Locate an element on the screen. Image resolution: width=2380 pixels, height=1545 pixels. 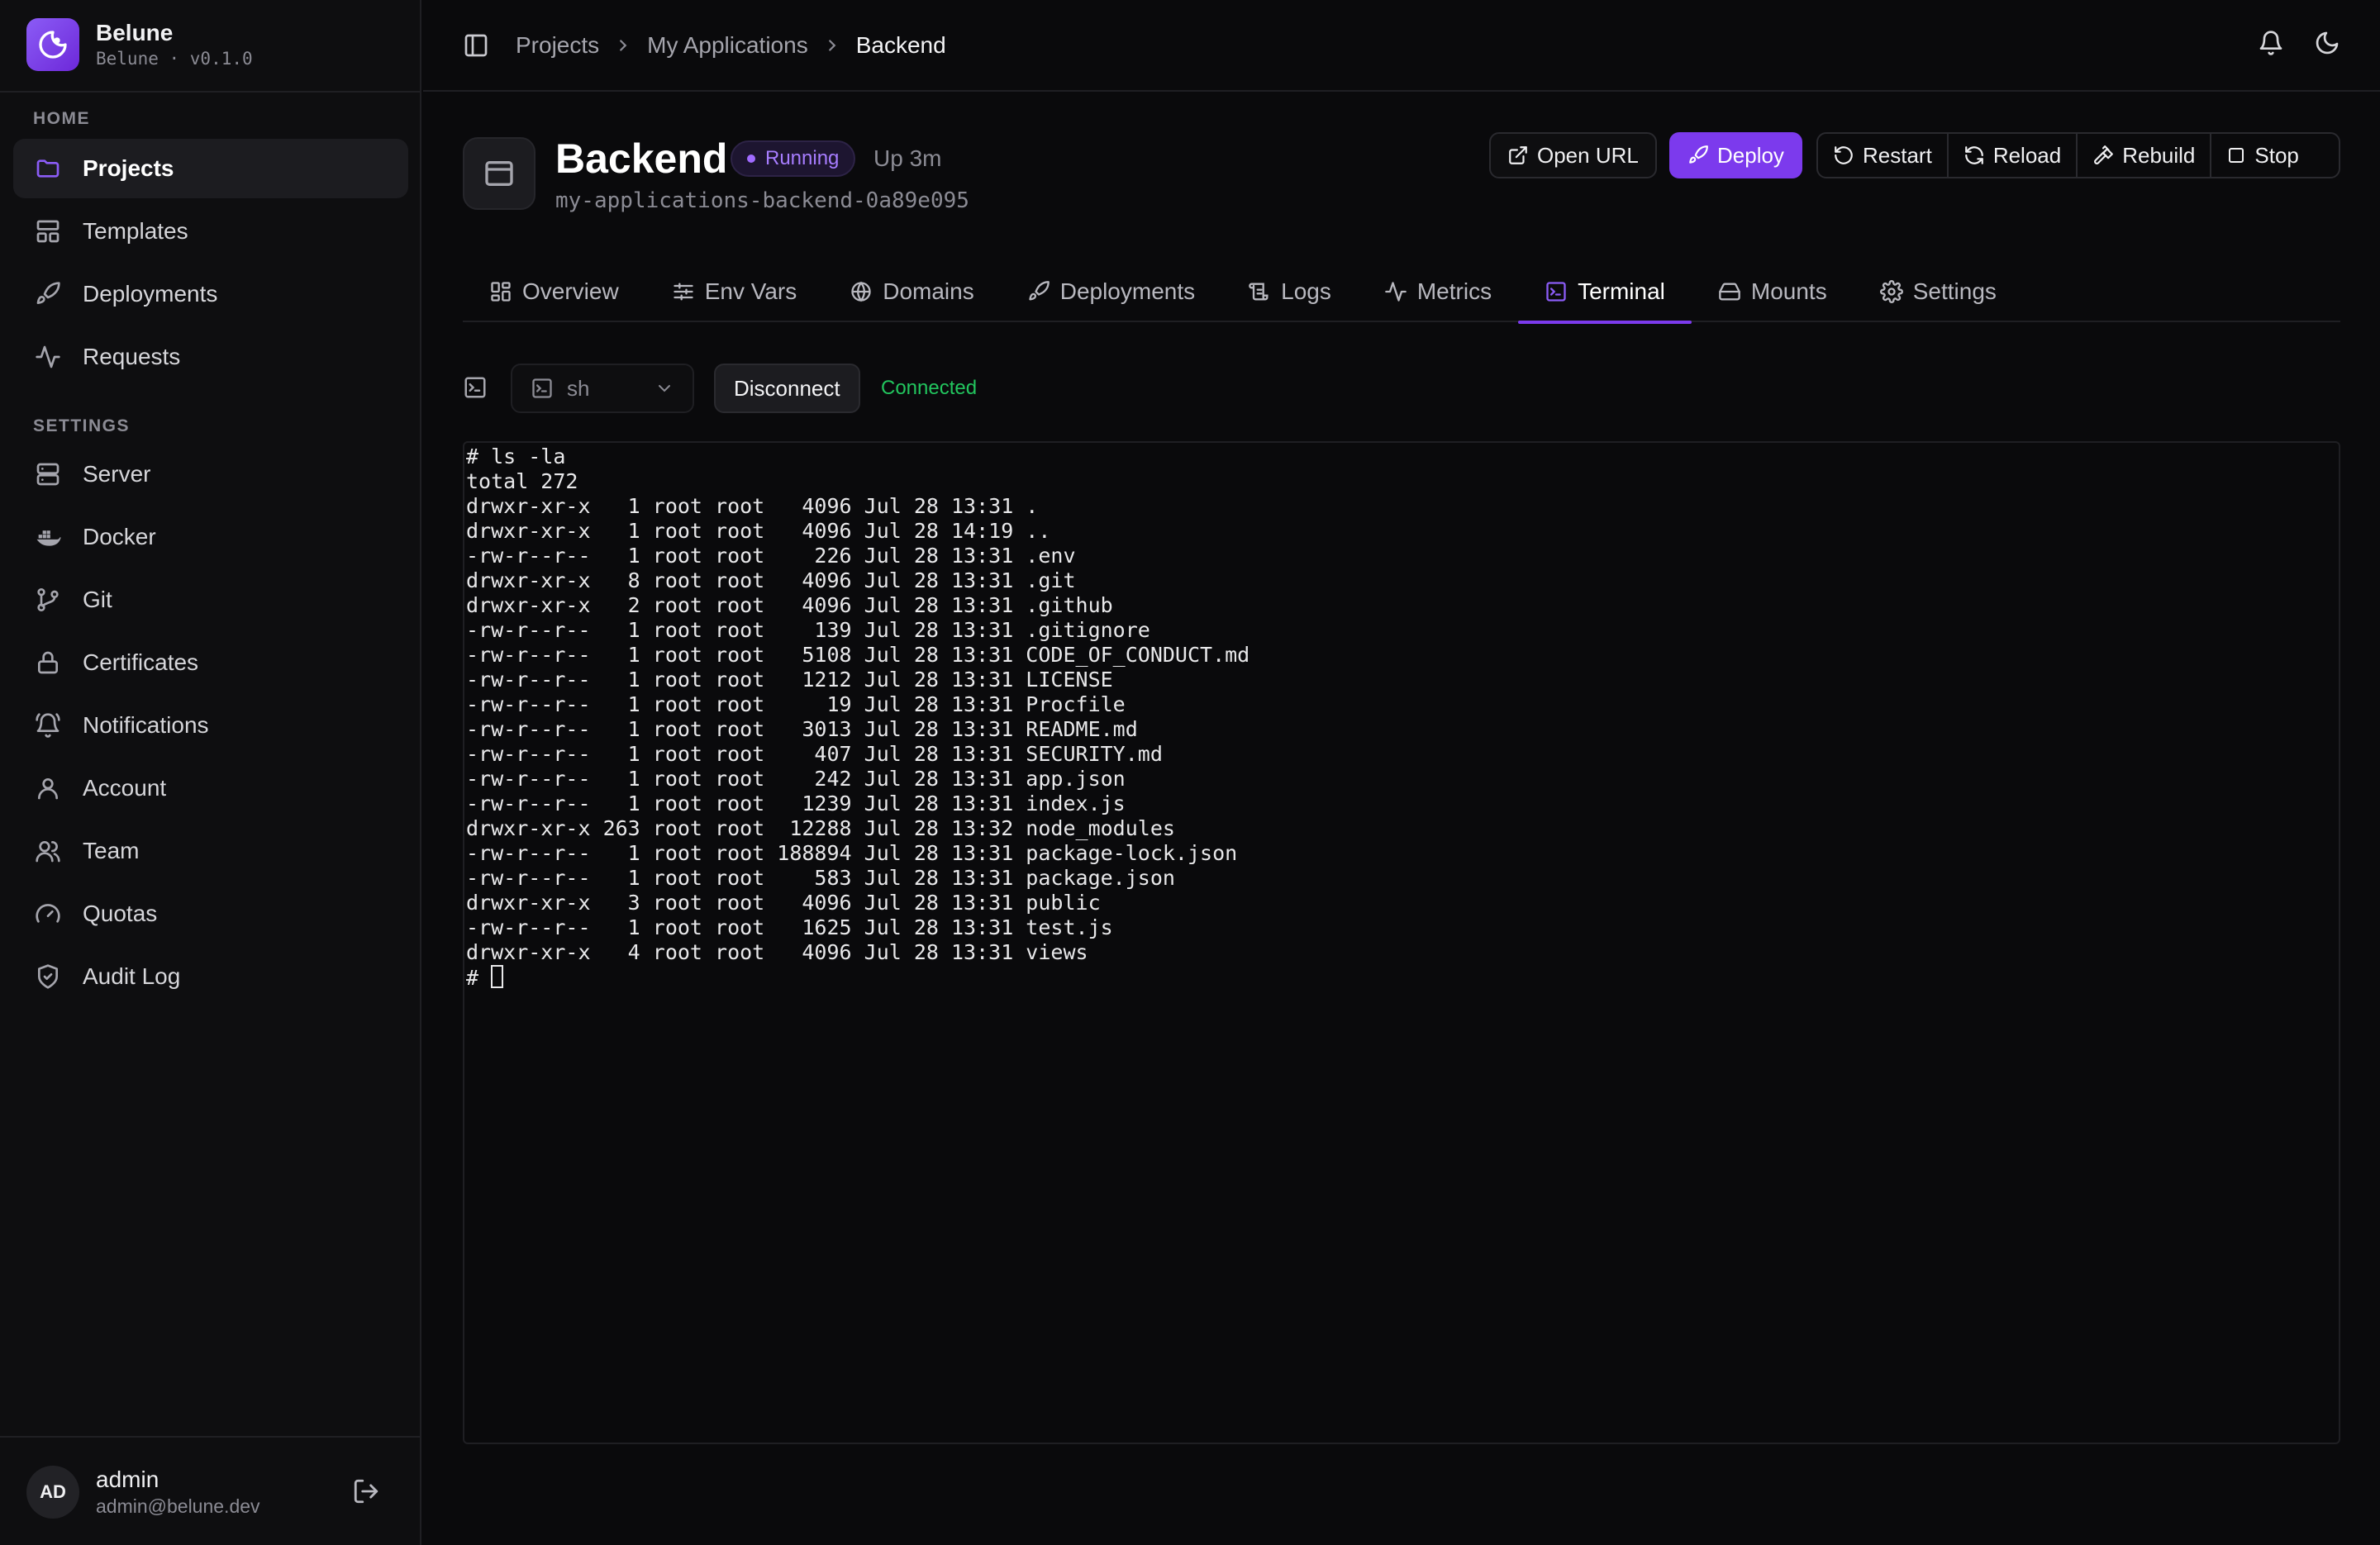
brand: Belune Belune · v0.1.0 is located at coordinates (139, 44).